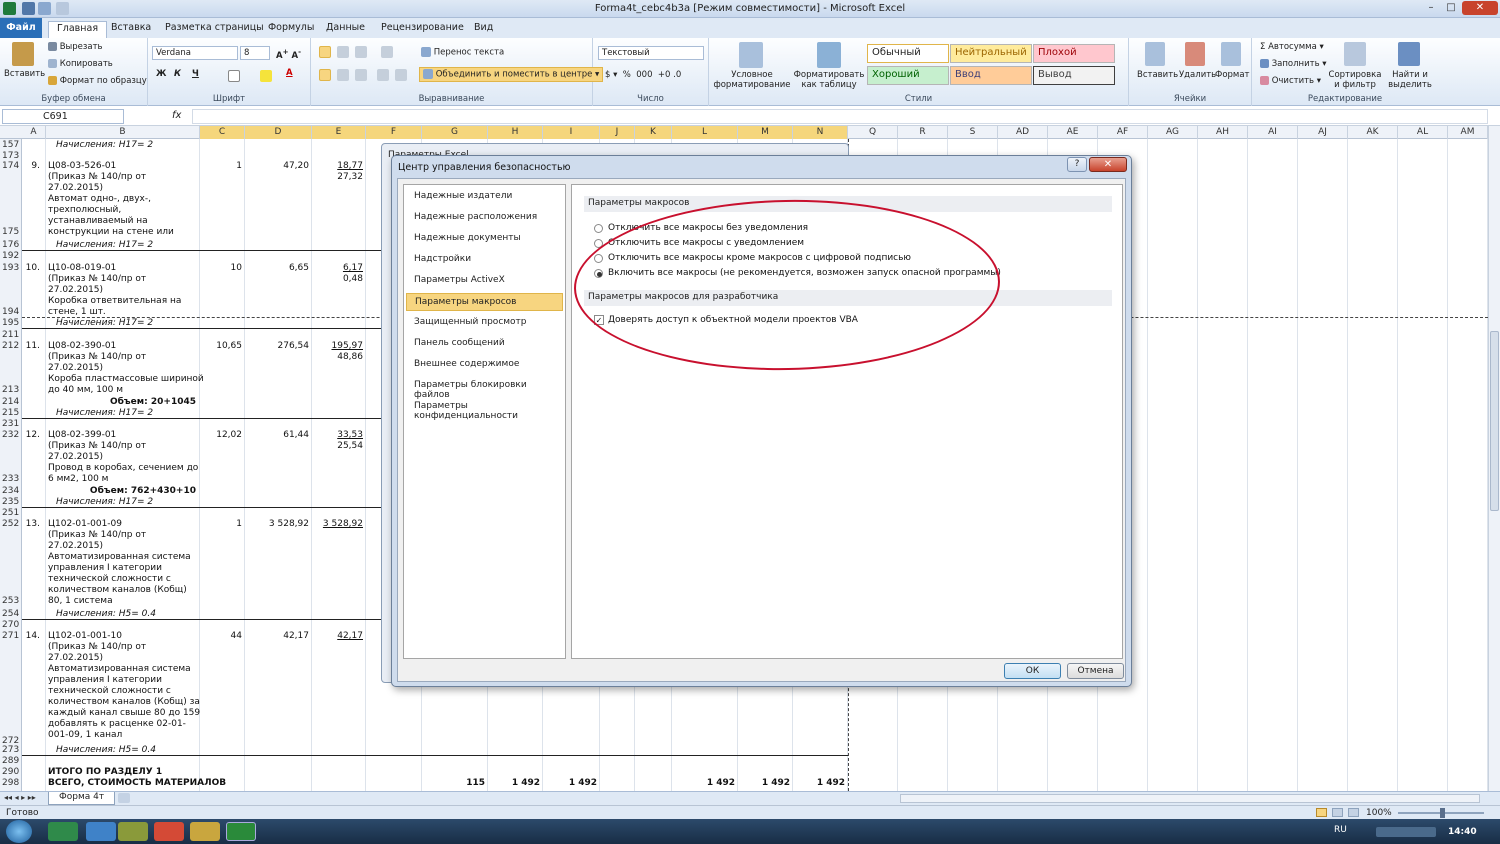  I want to click on column-header-e: E, so click(339, 132).